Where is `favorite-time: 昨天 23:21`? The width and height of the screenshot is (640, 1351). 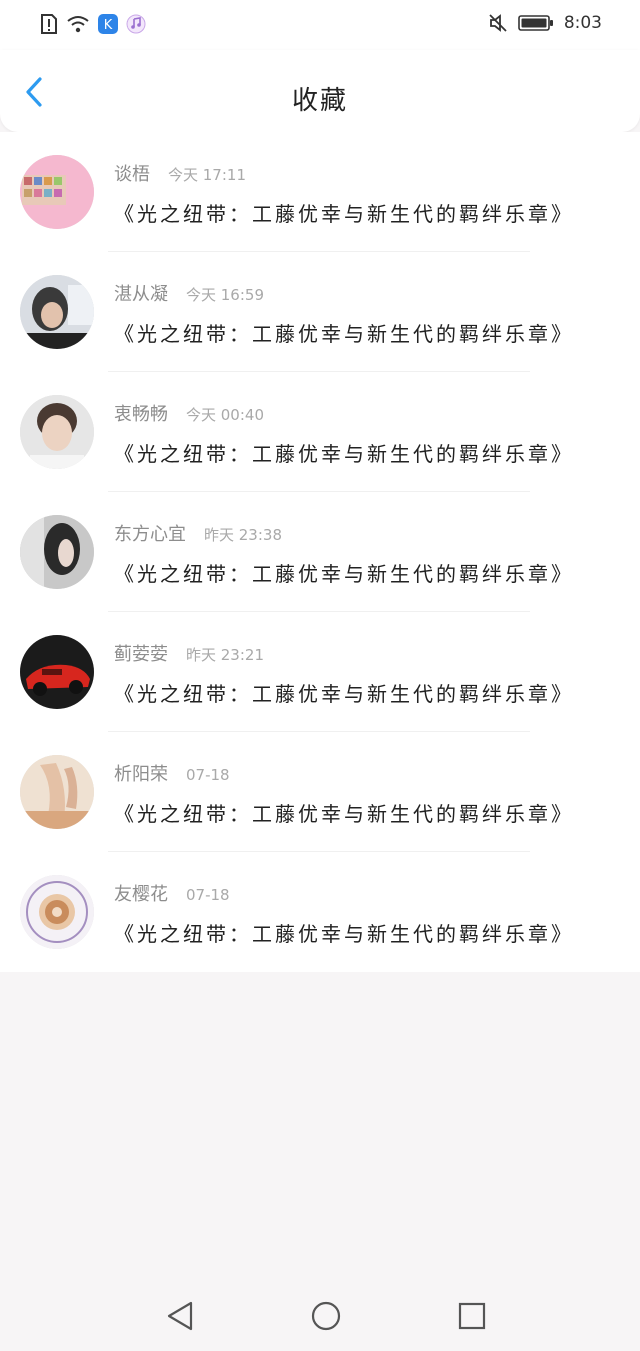 favorite-time: 昨天 23:21 is located at coordinates (225, 655).